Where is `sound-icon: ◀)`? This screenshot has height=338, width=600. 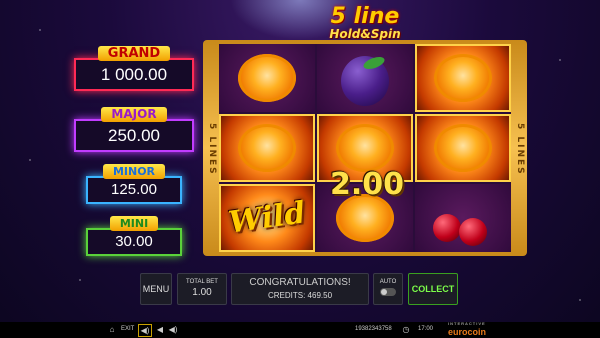
sound-icon: ◀) is located at coordinates (145, 330).